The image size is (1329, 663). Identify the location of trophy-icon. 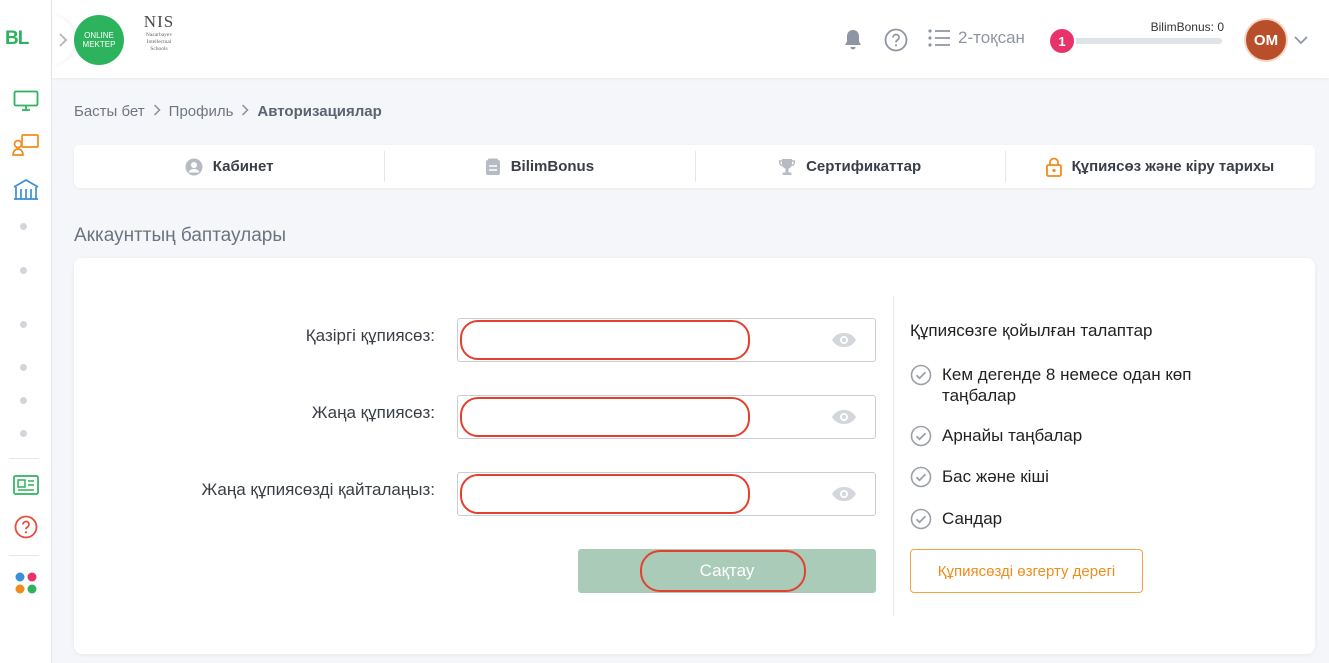
(787, 166).